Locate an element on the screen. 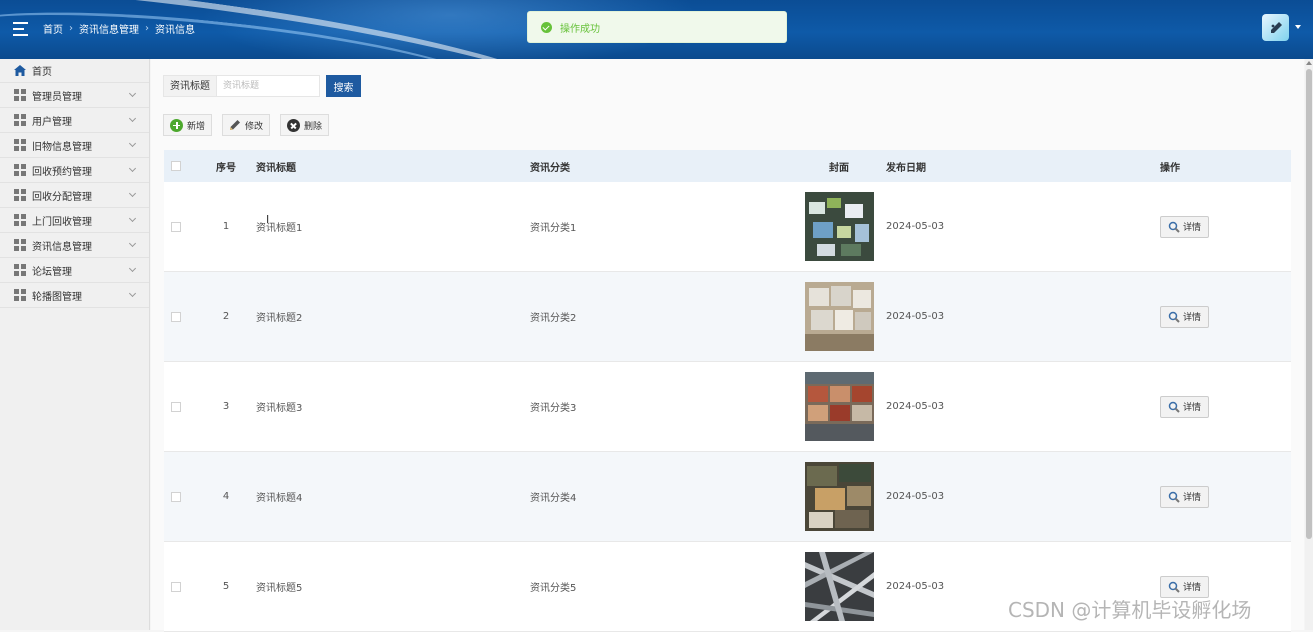 This screenshot has width=1313, height=632. toolbar: 新增 修改 删除 is located at coordinates (246, 125).